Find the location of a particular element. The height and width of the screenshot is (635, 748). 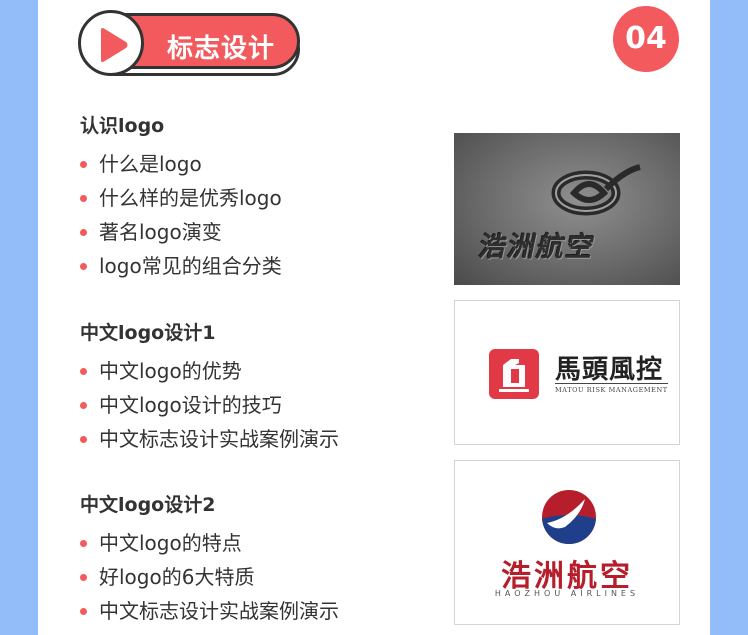

matou-logo-image: 馬頭風控 MATOU RISK MANAGEMENT is located at coordinates (567, 372).